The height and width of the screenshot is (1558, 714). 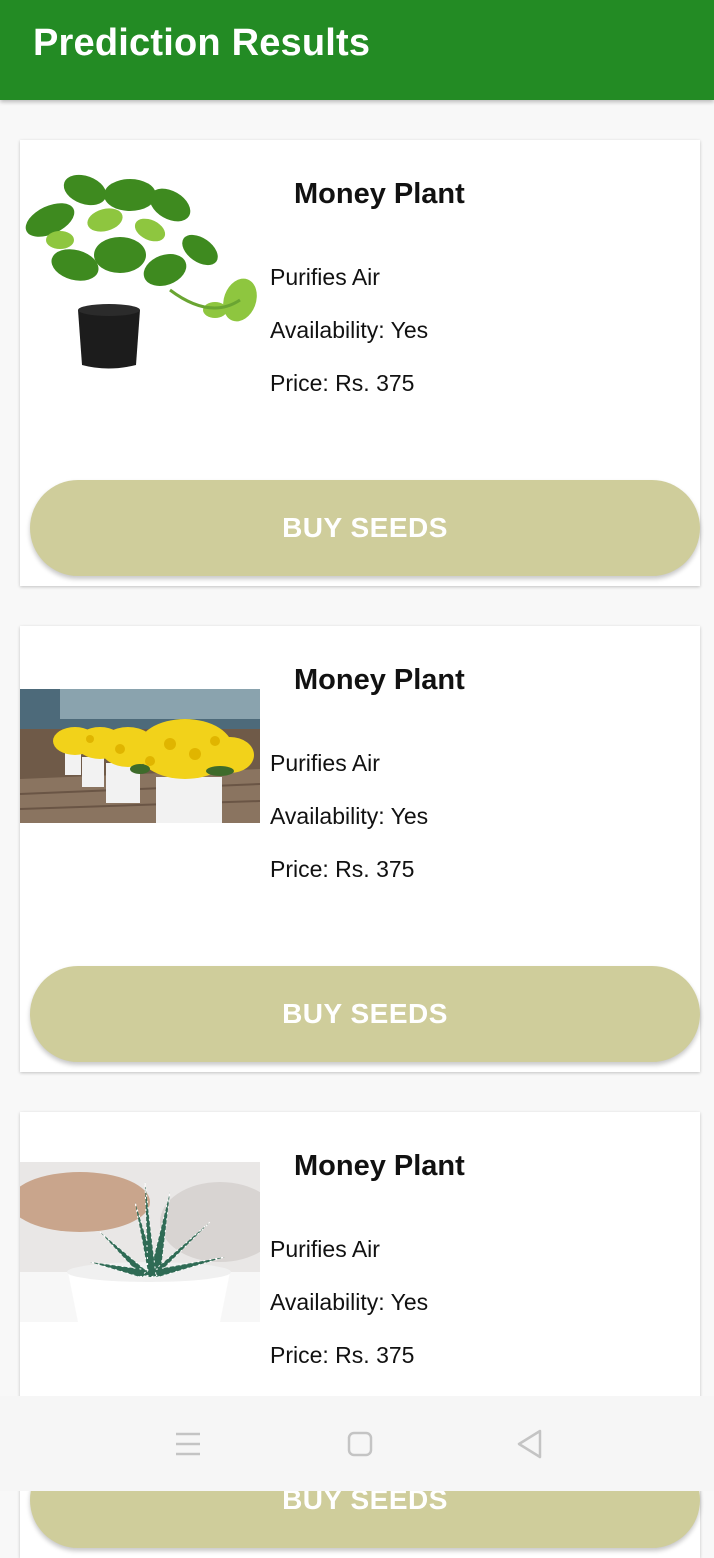 I want to click on menu-icon, so click(x=188, y=1444).